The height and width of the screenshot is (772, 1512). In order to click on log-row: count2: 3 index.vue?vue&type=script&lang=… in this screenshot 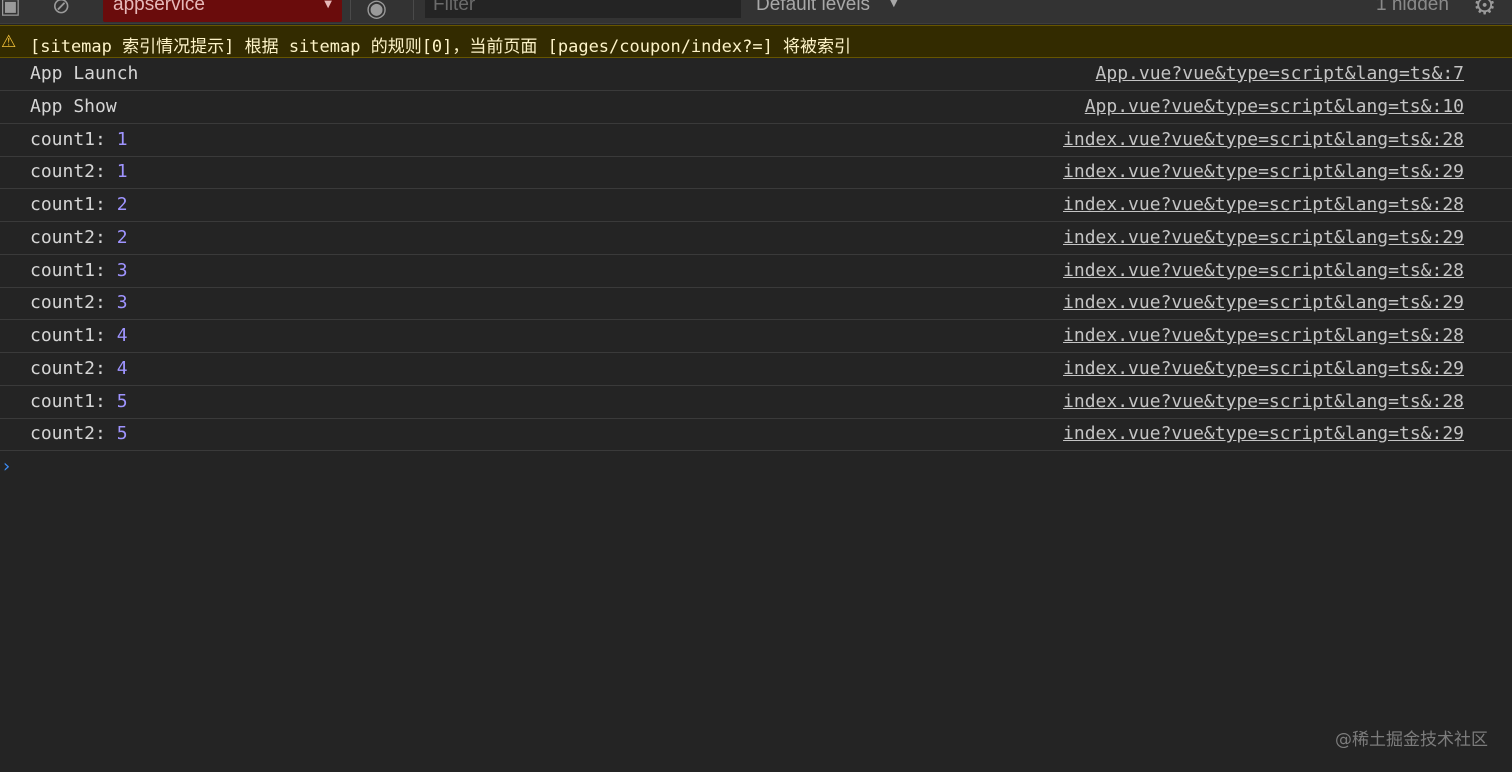, I will do `click(756, 304)`.